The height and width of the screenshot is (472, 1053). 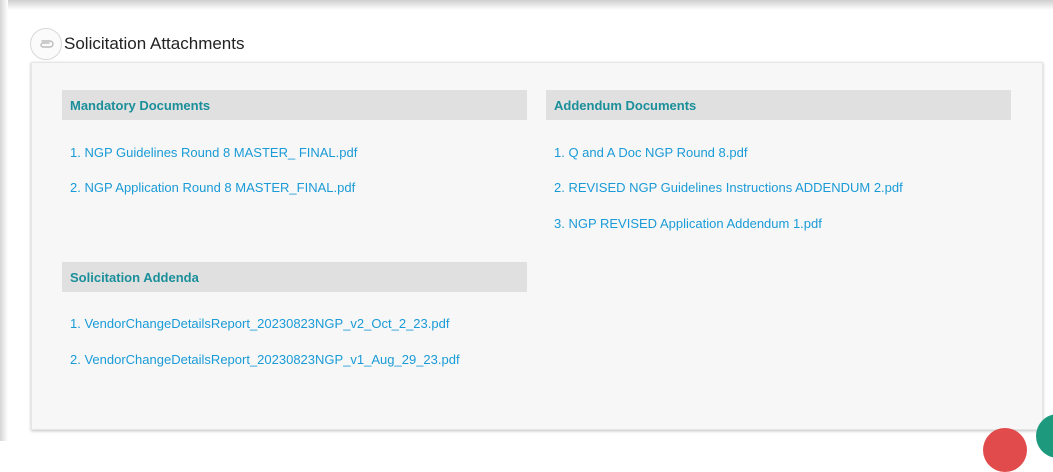 What do you see at coordinates (526, 5) in the screenshot?
I see `window-shadow-top` at bounding box center [526, 5].